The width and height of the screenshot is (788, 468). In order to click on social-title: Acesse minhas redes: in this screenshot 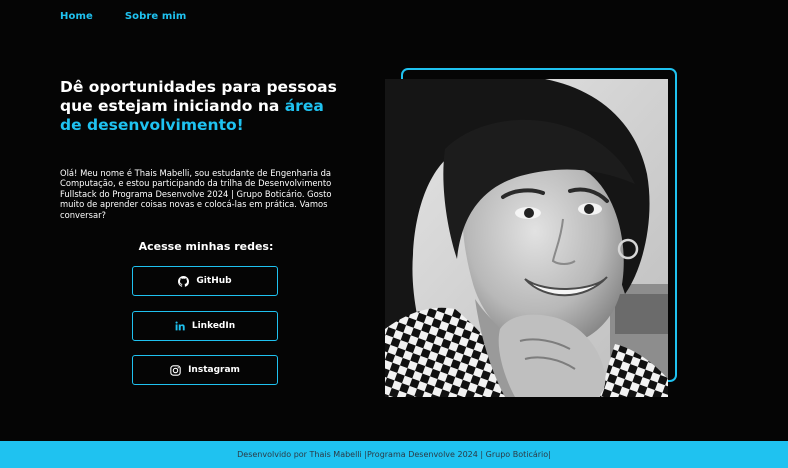, I will do `click(206, 246)`.